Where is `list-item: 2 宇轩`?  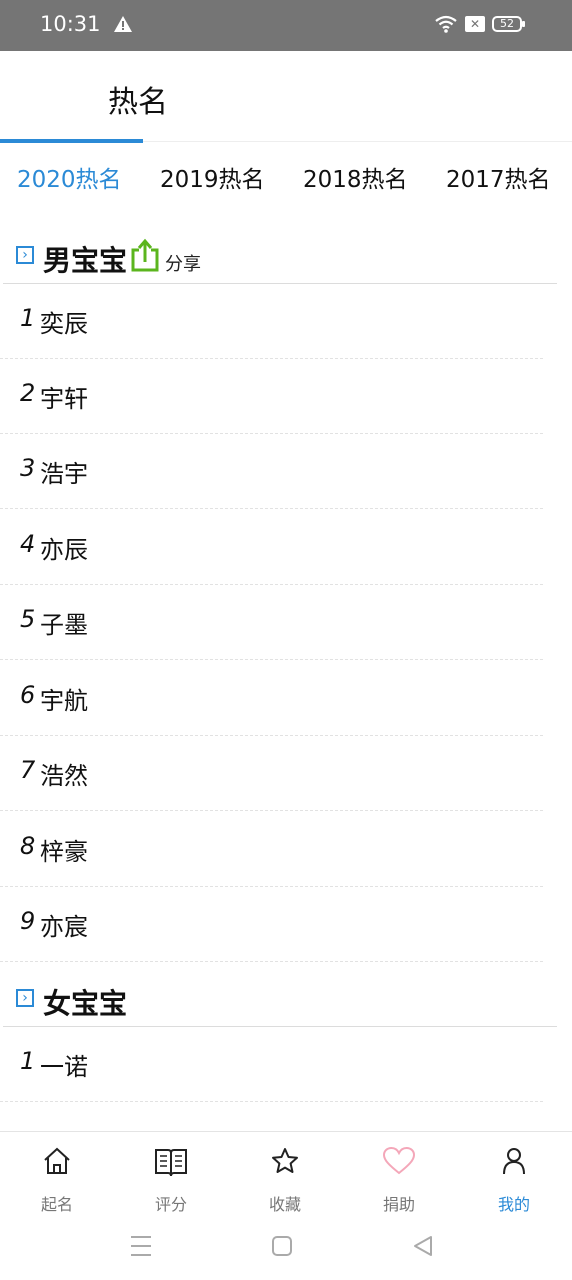 list-item: 2 宇轩 is located at coordinates (286, 396).